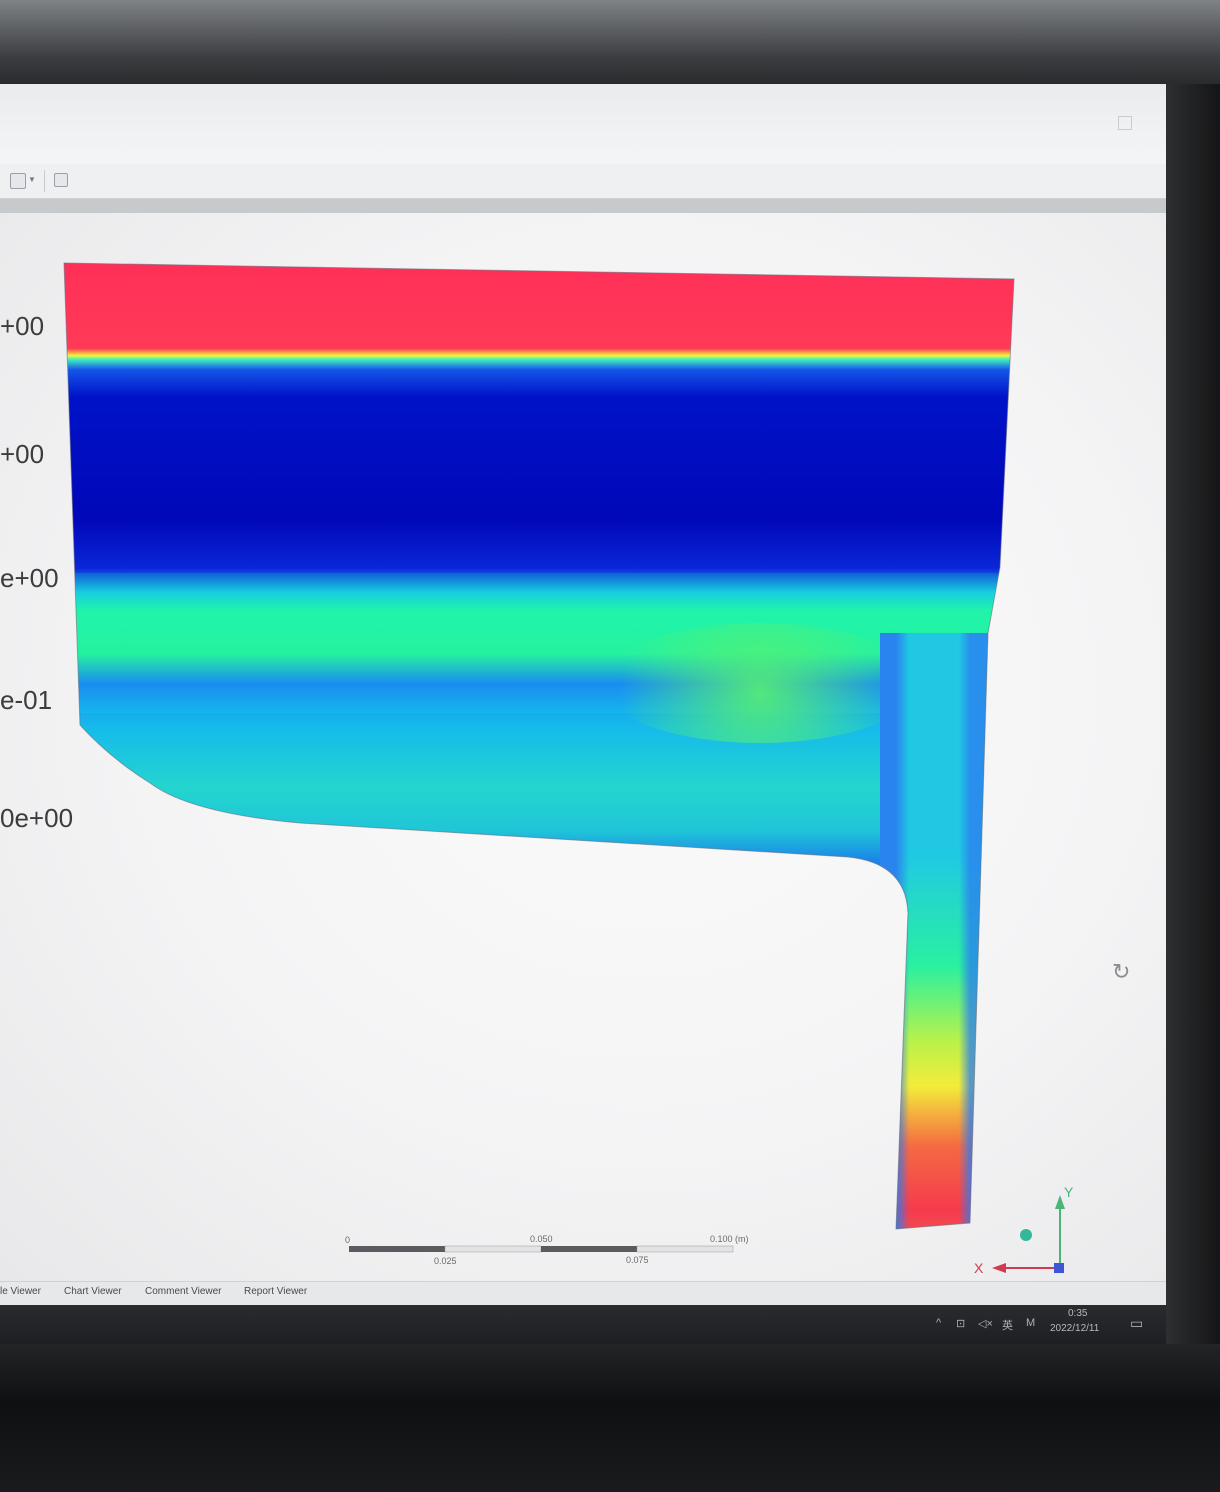  What do you see at coordinates (347, 1240) in the screenshot?
I see `scale-tick-label: 0` at bounding box center [347, 1240].